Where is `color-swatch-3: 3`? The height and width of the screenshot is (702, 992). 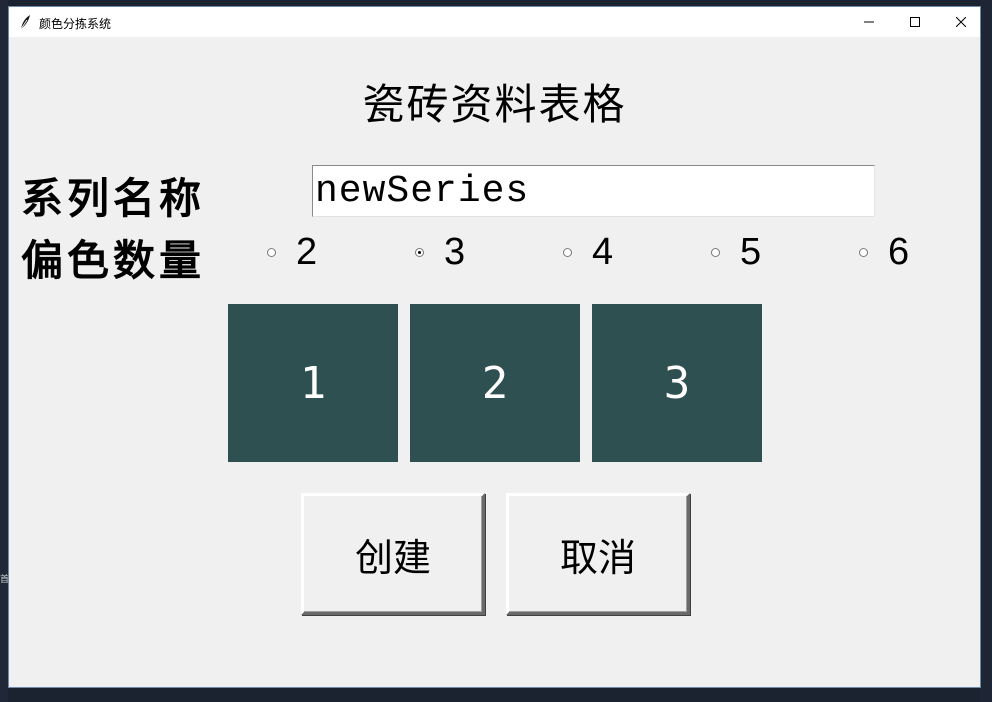 color-swatch-3: 3 is located at coordinates (677, 383).